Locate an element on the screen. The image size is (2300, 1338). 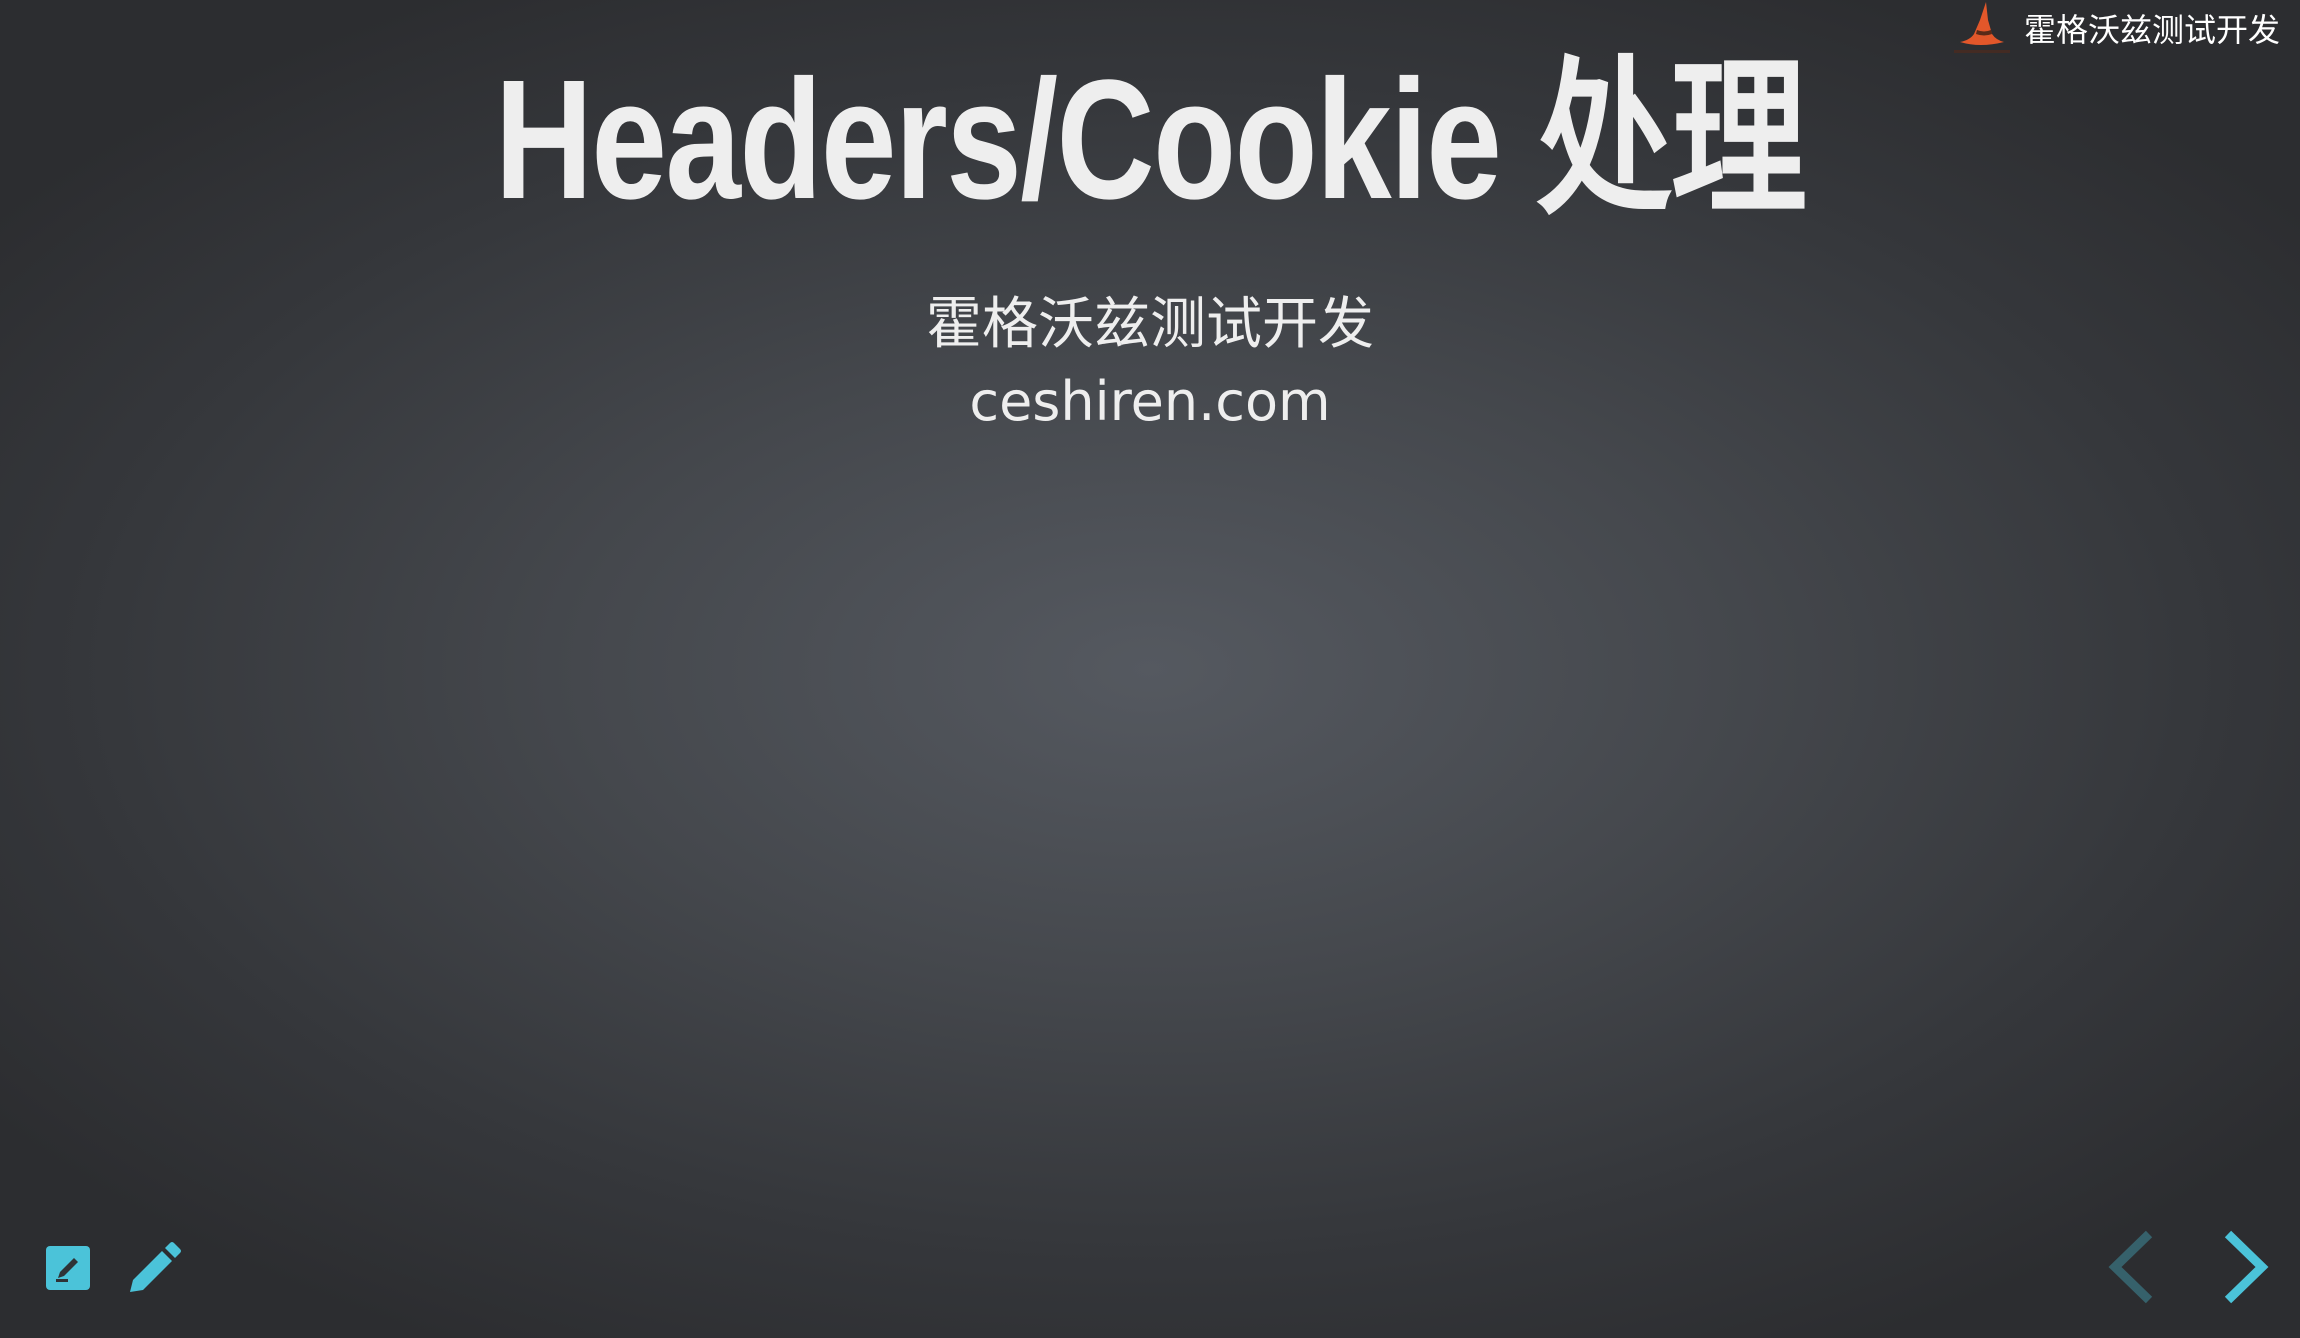
slide-url: ceshiren.com is located at coordinates (1150, 401).